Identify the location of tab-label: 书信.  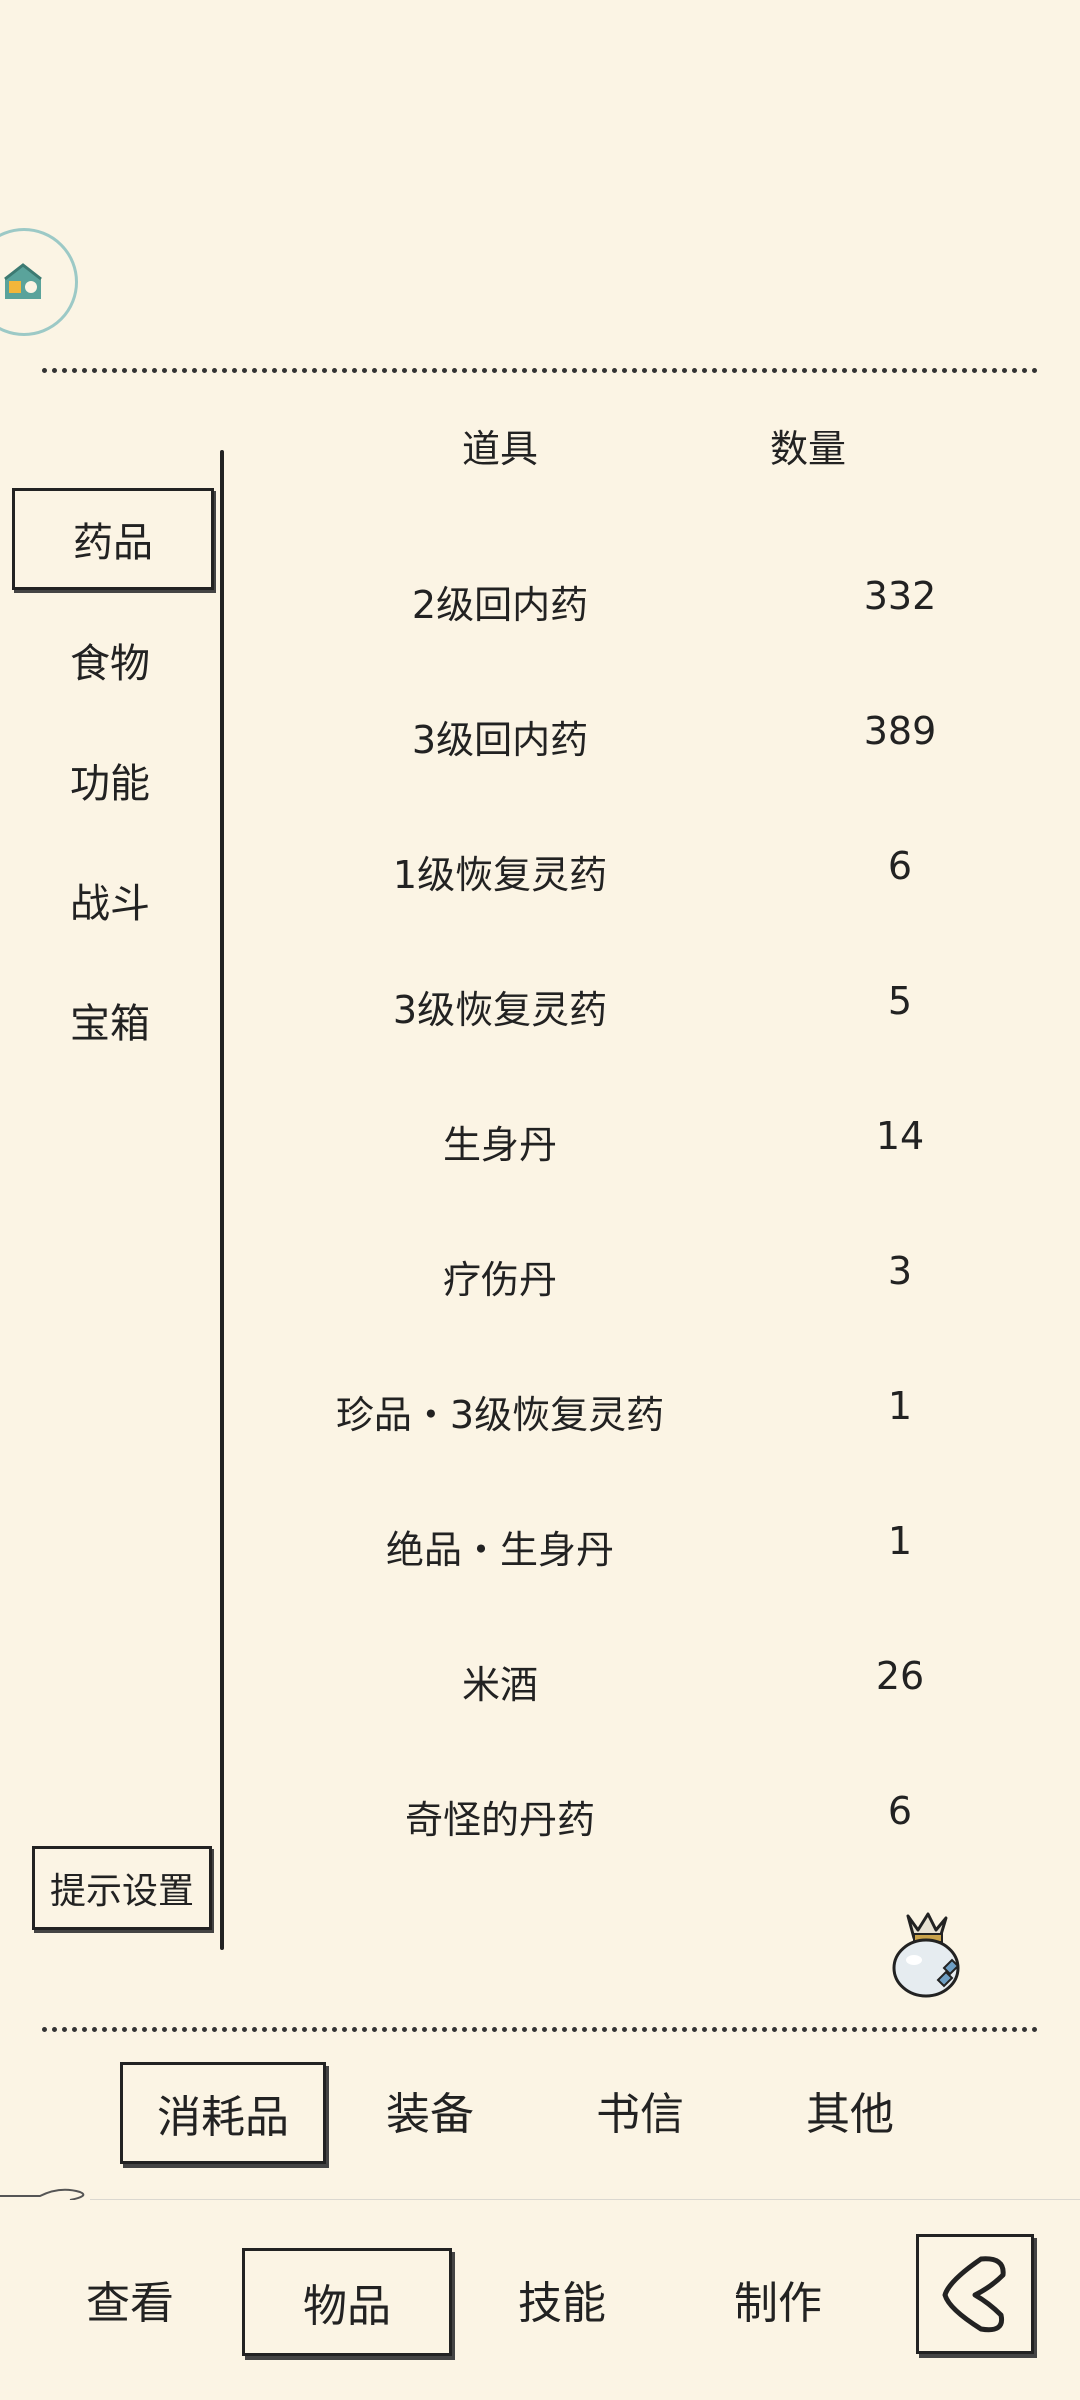
(640, 2114).